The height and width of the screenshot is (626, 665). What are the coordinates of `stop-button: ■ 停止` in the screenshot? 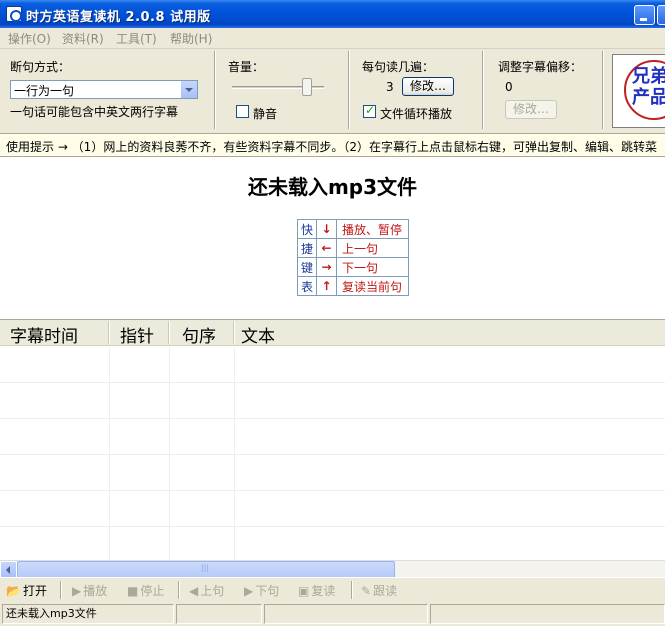 It's located at (145, 590).